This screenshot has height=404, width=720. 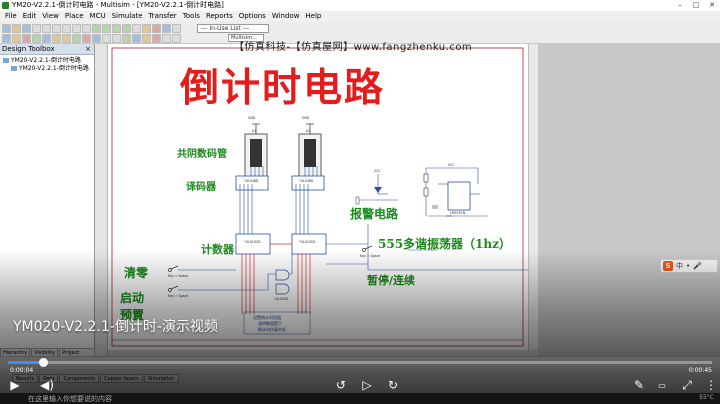 I want to click on basic-component-icon, so click(x=16, y=38).